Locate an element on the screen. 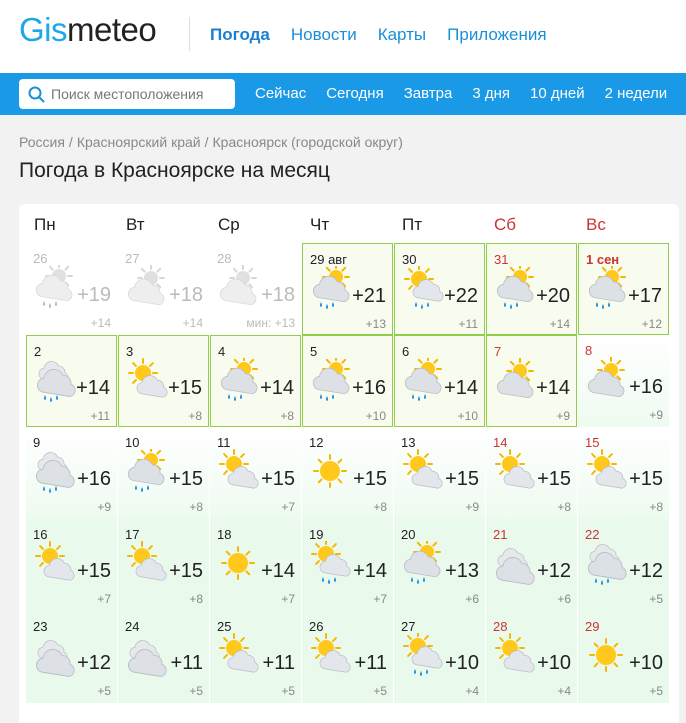 The width and height of the screenshot is (686, 723). breadcrumb-country: Россия is located at coordinates (42, 142).